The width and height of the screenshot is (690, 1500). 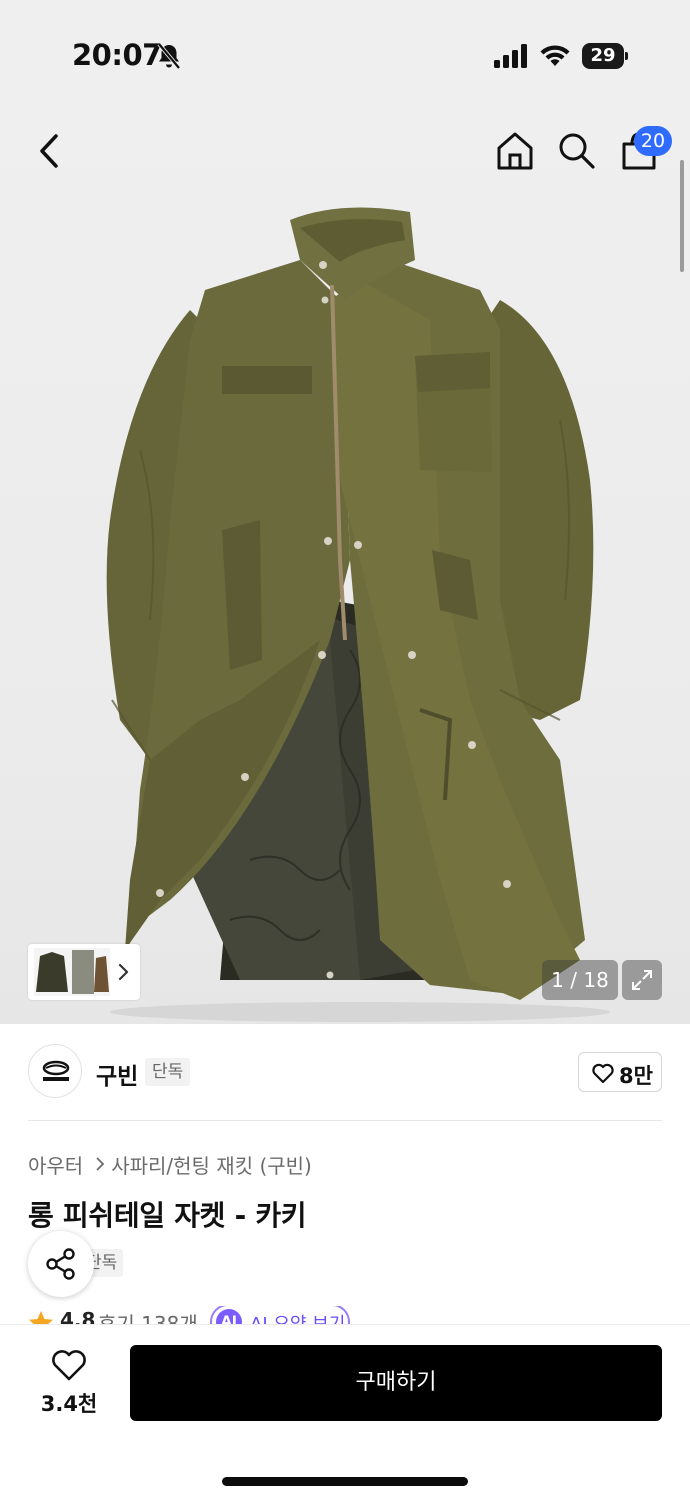 What do you see at coordinates (41, 1317) in the screenshot?
I see `star-icon` at bounding box center [41, 1317].